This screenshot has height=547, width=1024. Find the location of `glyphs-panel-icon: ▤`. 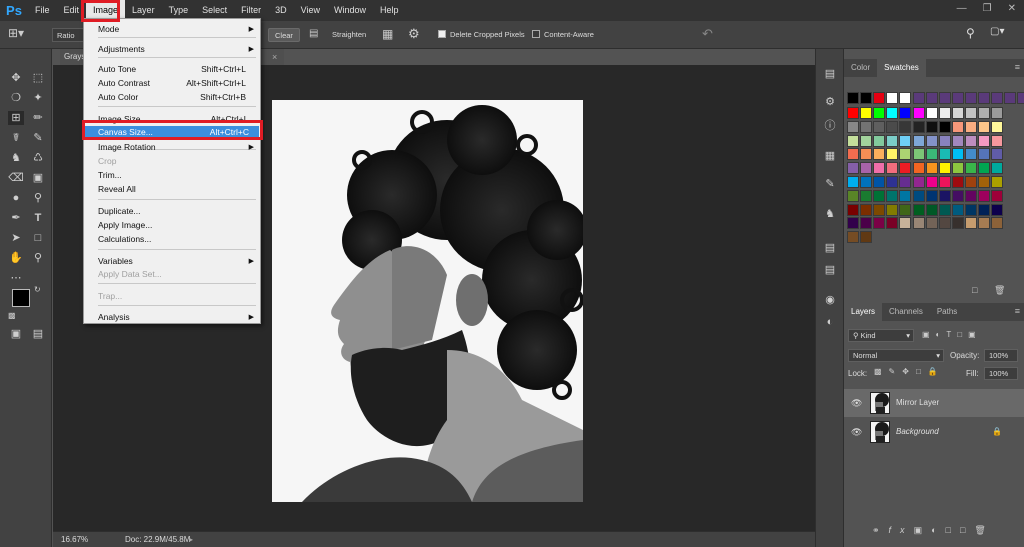

glyphs-panel-icon: ▤ is located at coordinates (830, 270).